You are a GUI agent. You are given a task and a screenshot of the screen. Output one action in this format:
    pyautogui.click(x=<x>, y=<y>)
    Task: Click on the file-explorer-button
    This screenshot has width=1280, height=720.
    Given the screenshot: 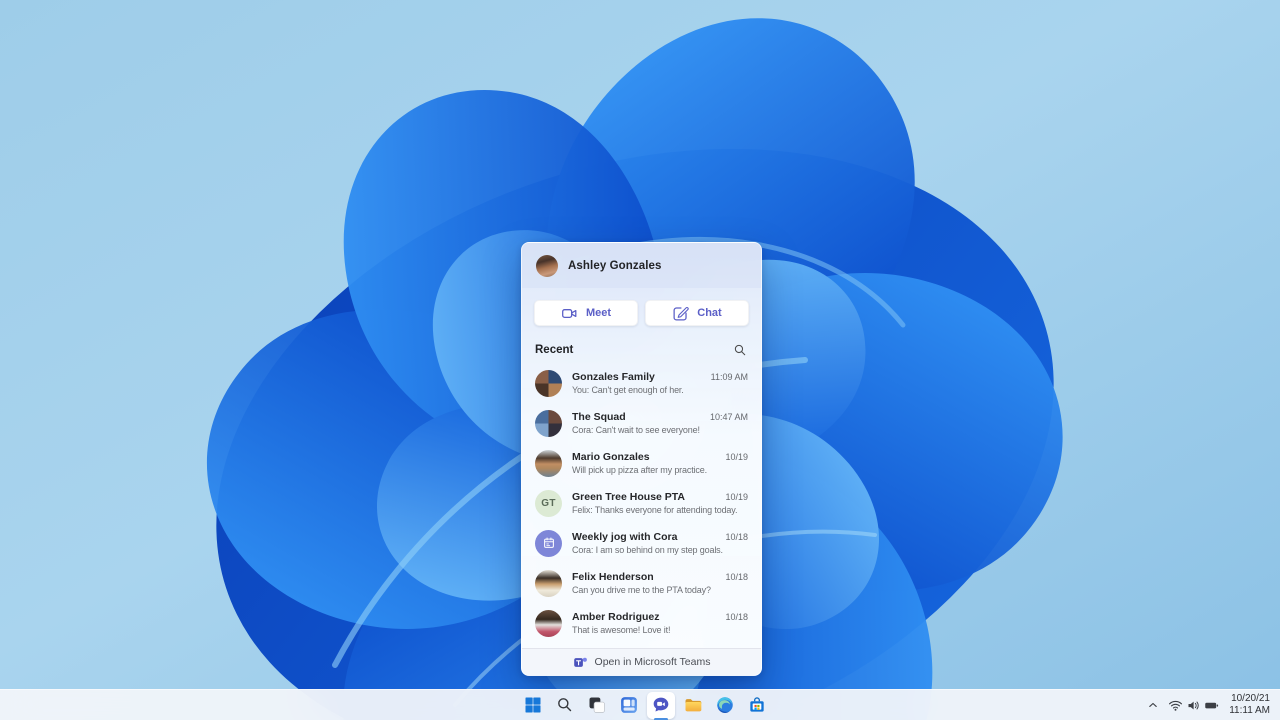 What is the action you would take?
    pyautogui.click(x=693, y=705)
    